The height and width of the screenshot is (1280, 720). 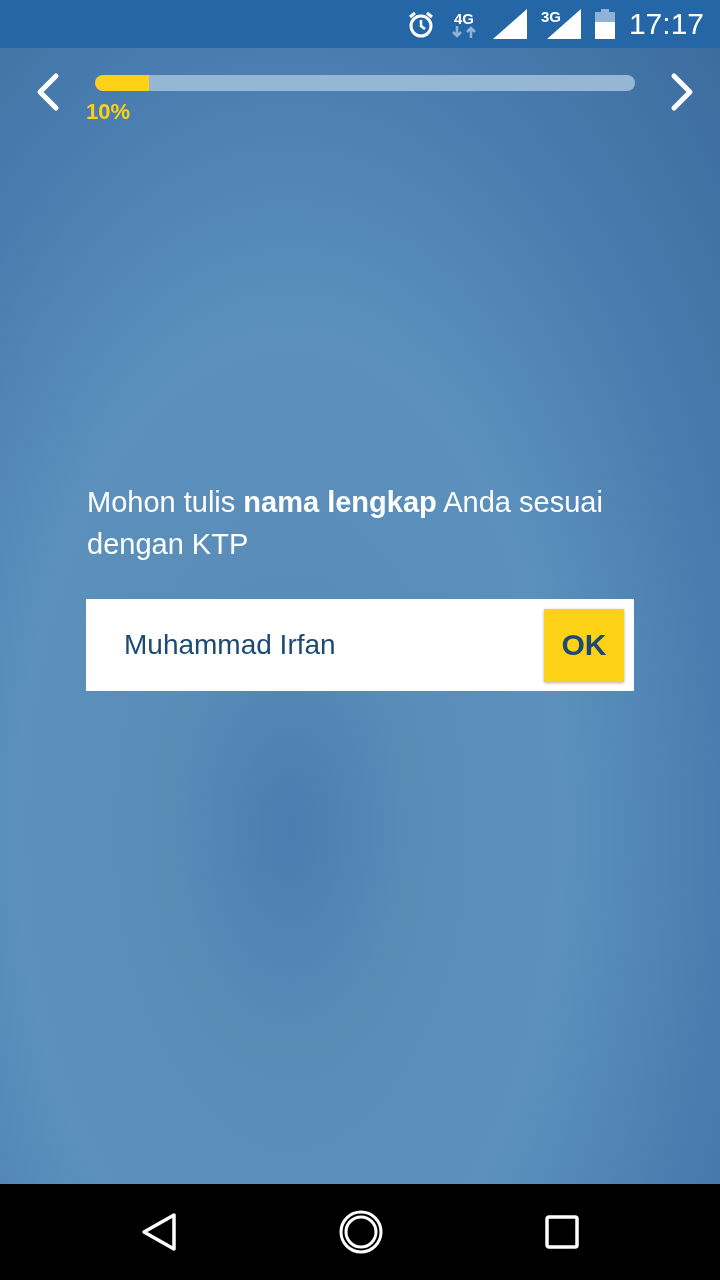 What do you see at coordinates (666, 24) in the screenshot?
I see `clock-time: 17:17` at bounding box center [666, 24].